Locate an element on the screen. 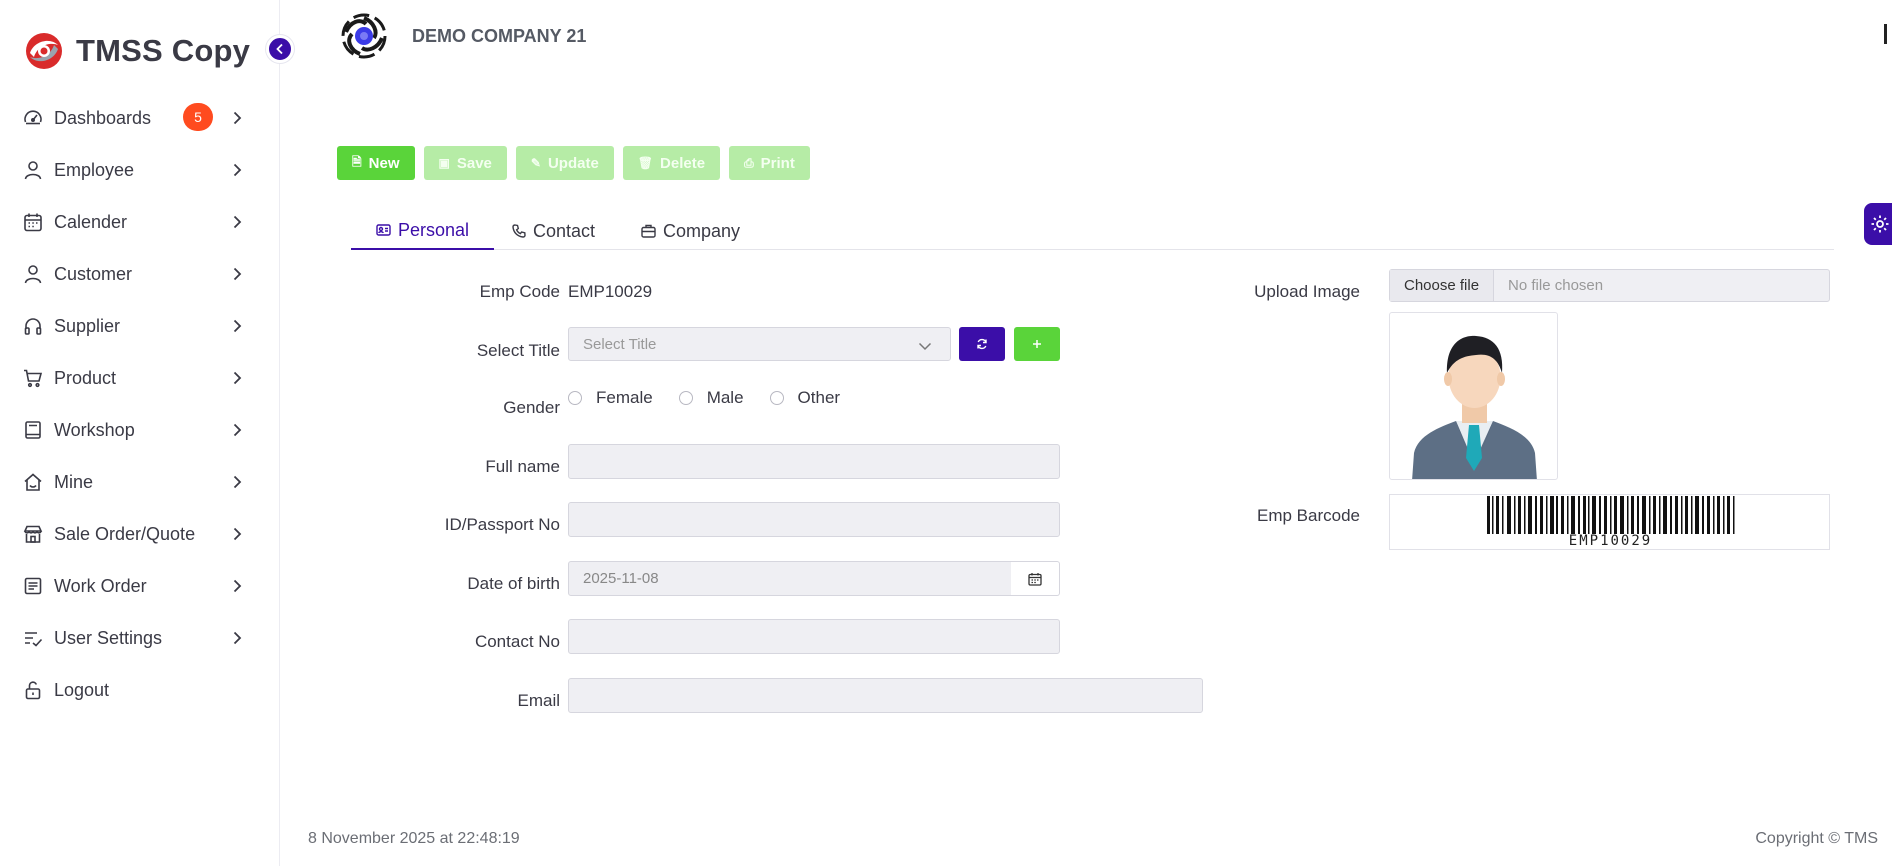  book-icon is located at coordinates (33, 430).